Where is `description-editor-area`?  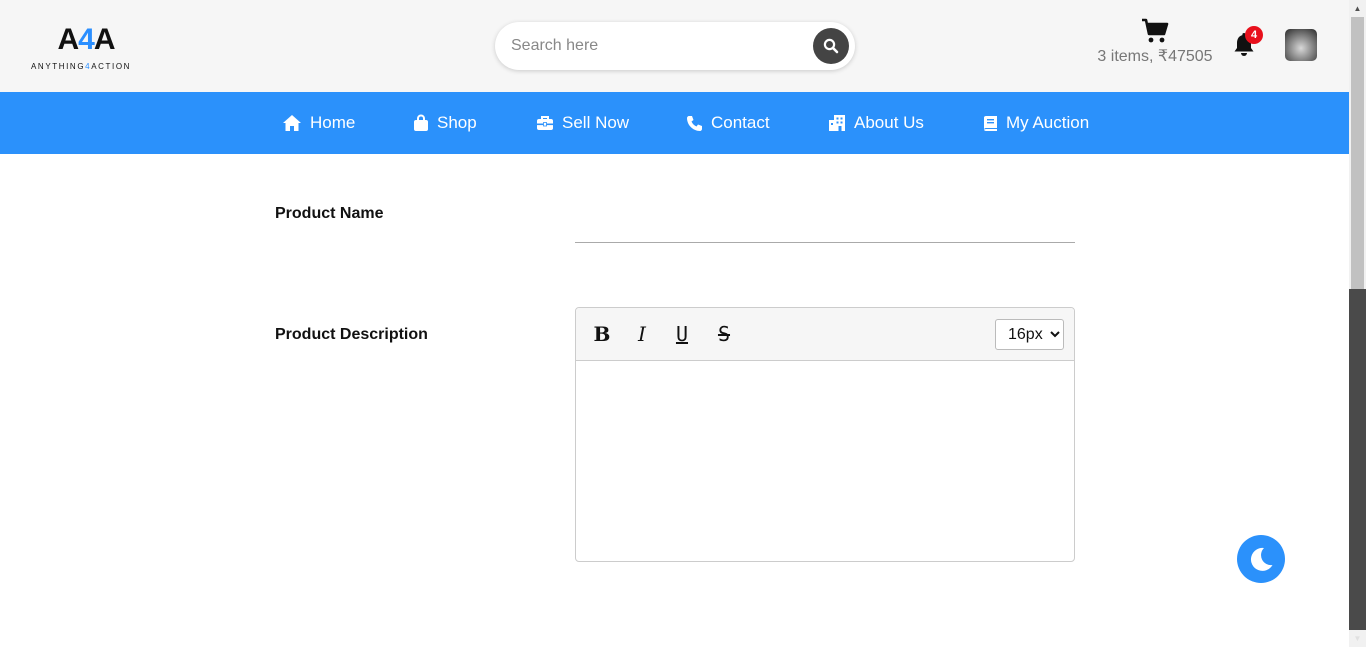 description-editor-area is located at coordinates (825, 461).